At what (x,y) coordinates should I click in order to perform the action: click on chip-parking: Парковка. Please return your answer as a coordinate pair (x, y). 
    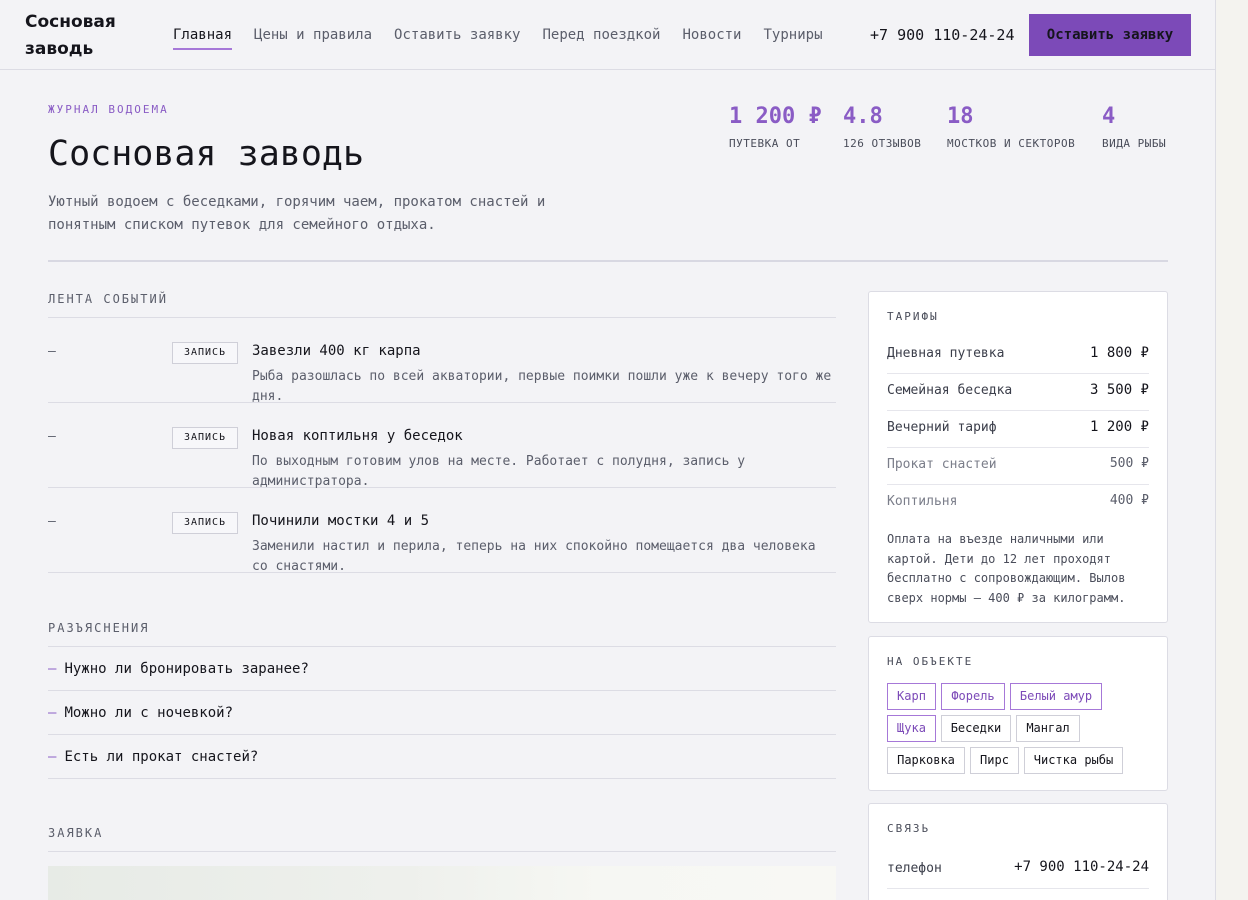
    Looking at the image, I should click on (926, 760).